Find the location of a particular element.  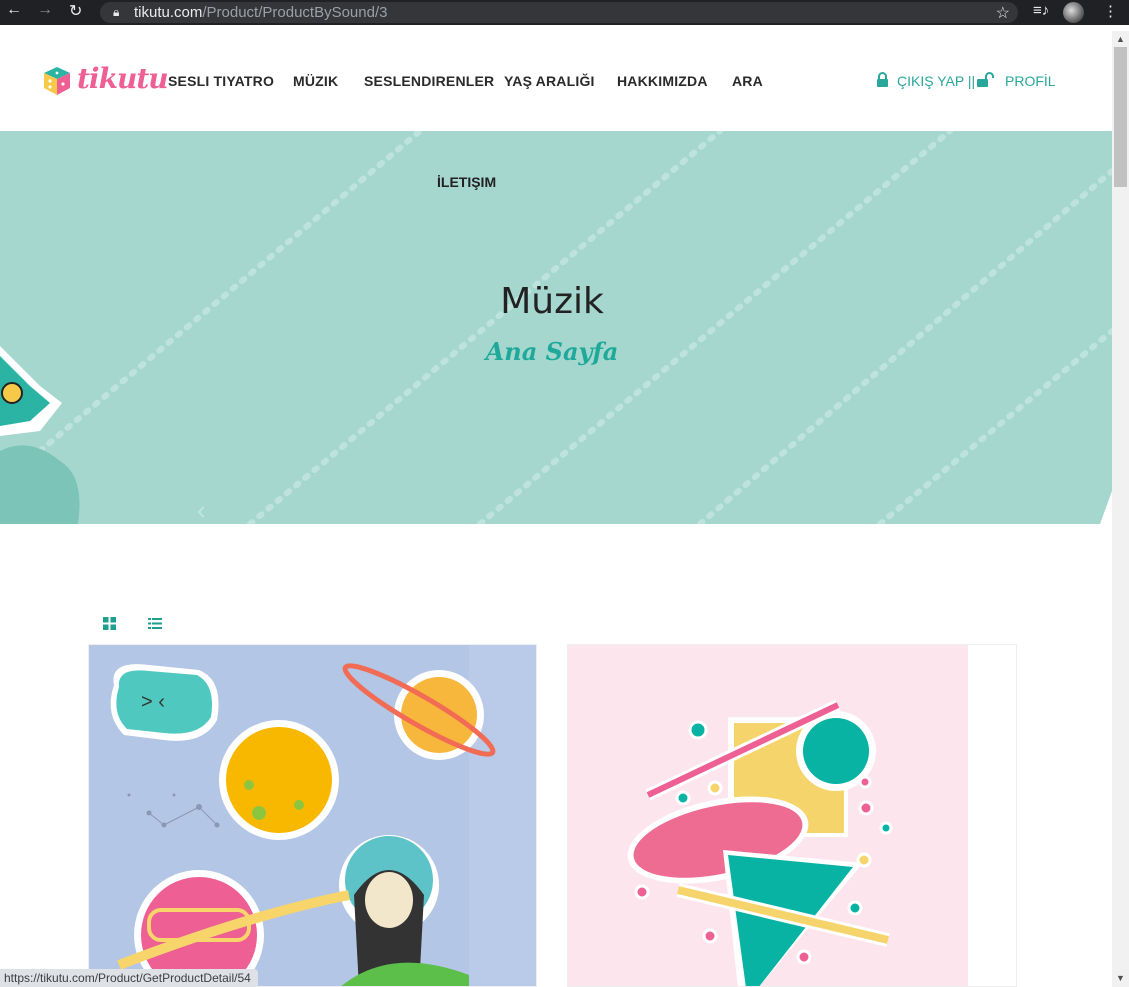

profile-link: PROFİL is located at coordinates (1030, 81).